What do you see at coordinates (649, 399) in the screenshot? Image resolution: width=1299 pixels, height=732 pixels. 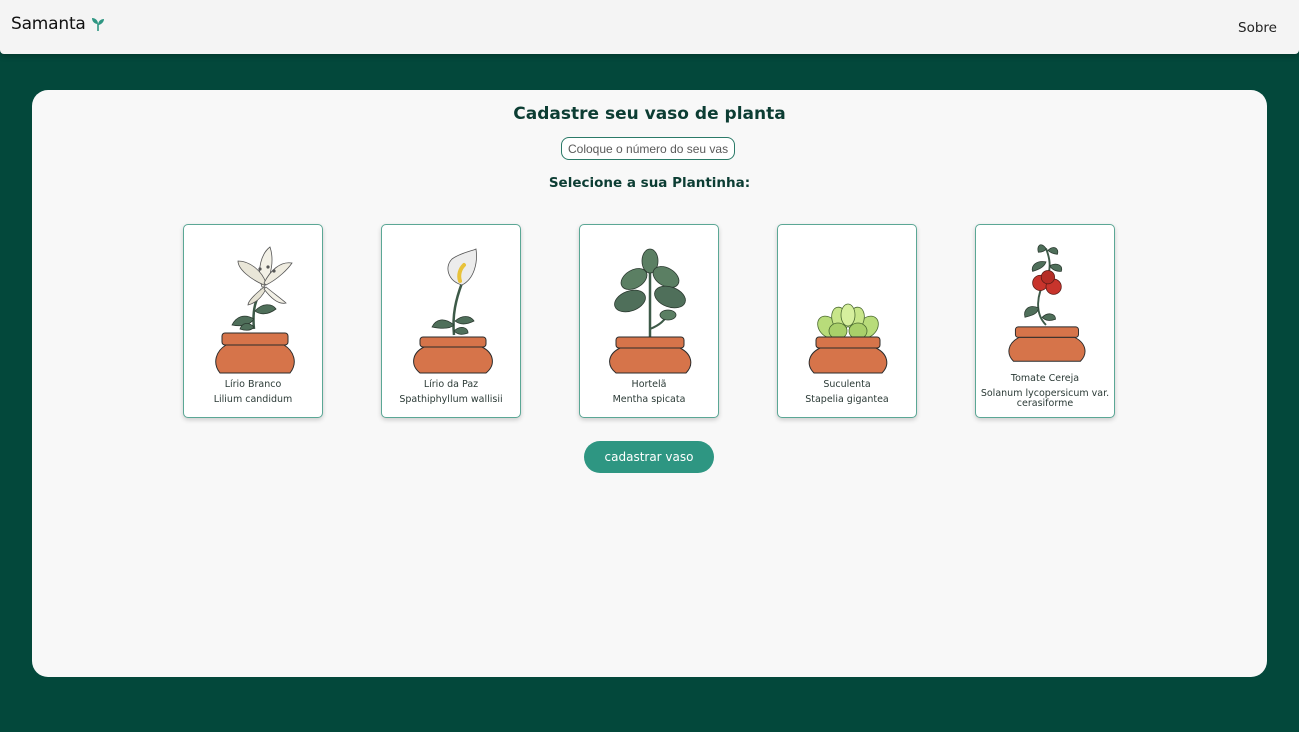 I see `plant-scientific-name: Mentha spicata` at bounding box center [649, 399].